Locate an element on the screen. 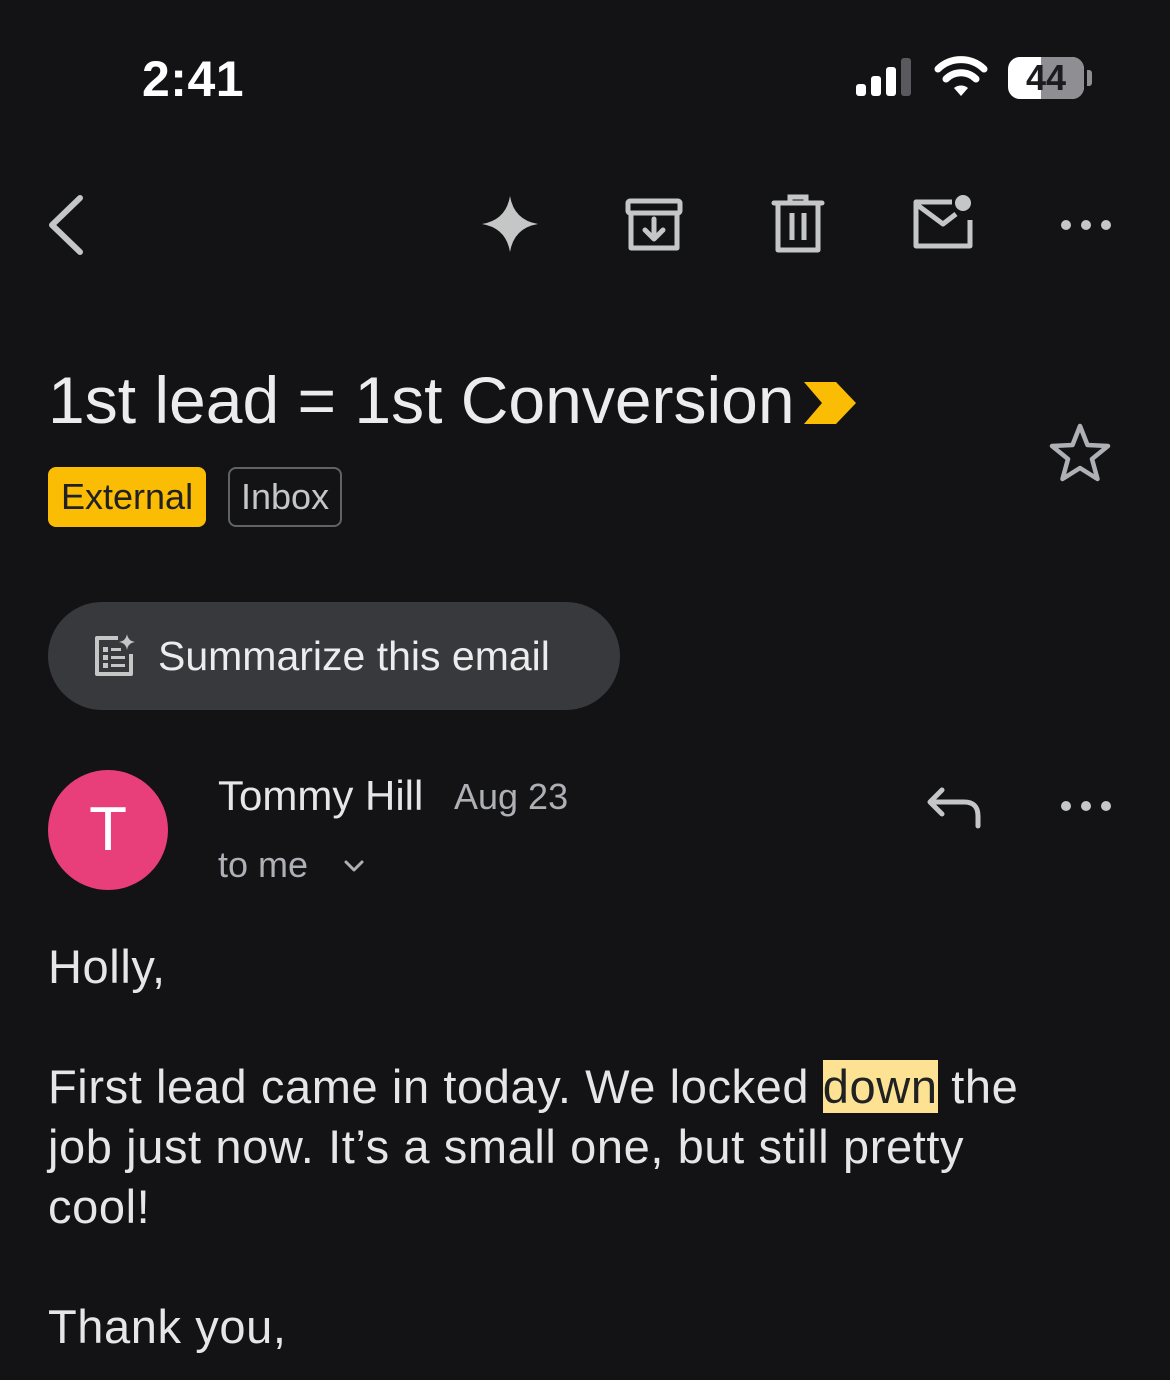  battery-icon: 44 is located at coordinates (1046, 78).